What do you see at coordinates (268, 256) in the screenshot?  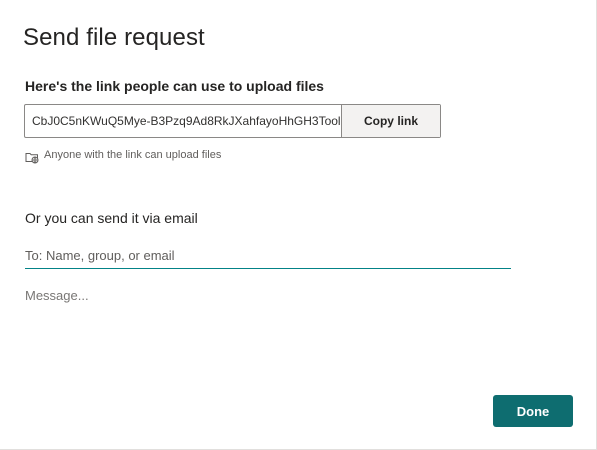 I see `recipient-input` at bounding box center [268, 256].